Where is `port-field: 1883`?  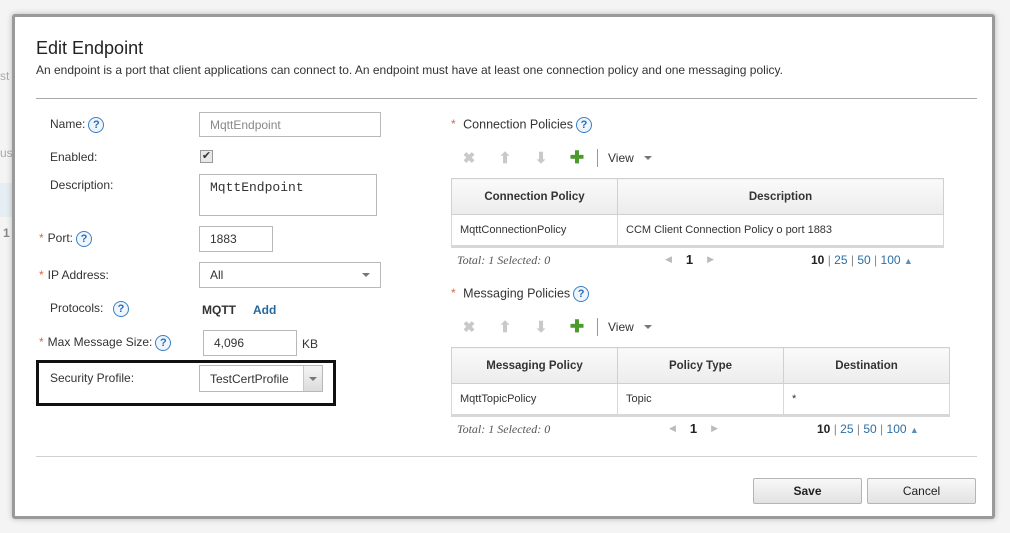 port-field: 1883 is located at coordinates (236, 239).